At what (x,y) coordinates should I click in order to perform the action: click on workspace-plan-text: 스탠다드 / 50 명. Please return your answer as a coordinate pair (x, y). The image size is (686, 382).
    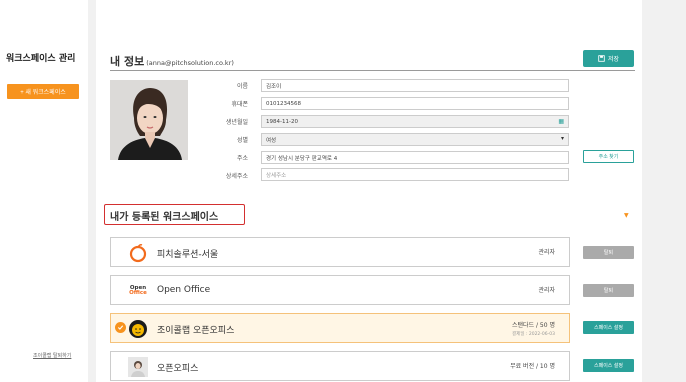
    Looking at the image, I should click on (533, 325).